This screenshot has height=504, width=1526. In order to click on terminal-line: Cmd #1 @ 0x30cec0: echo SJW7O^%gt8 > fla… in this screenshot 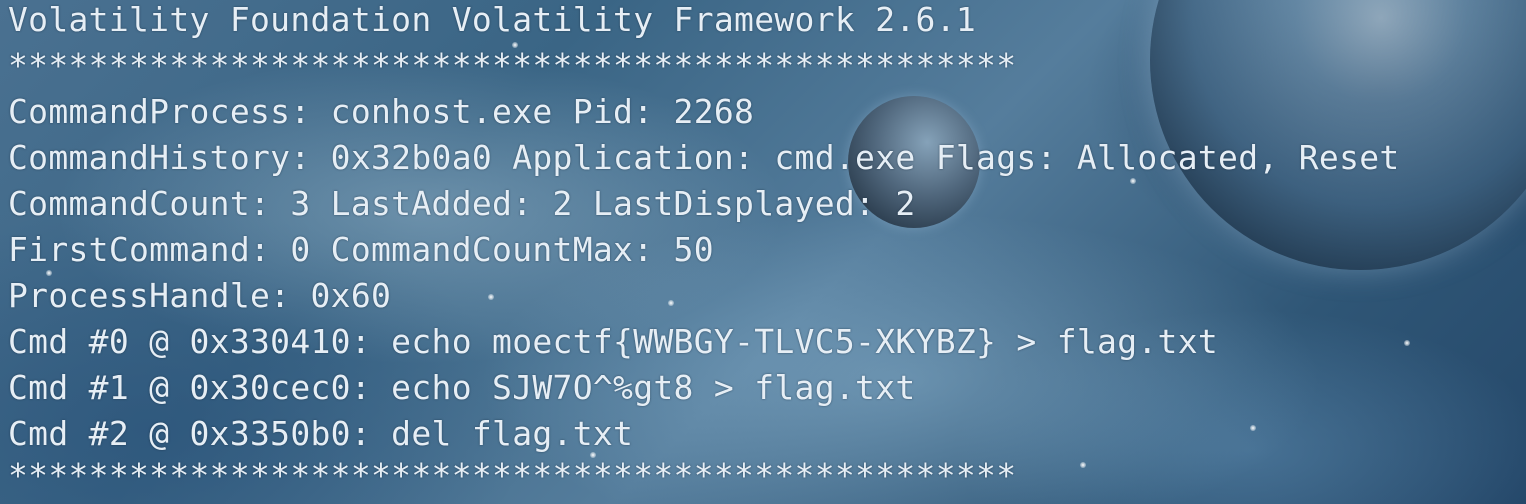, I will do `click(462, 387)`.